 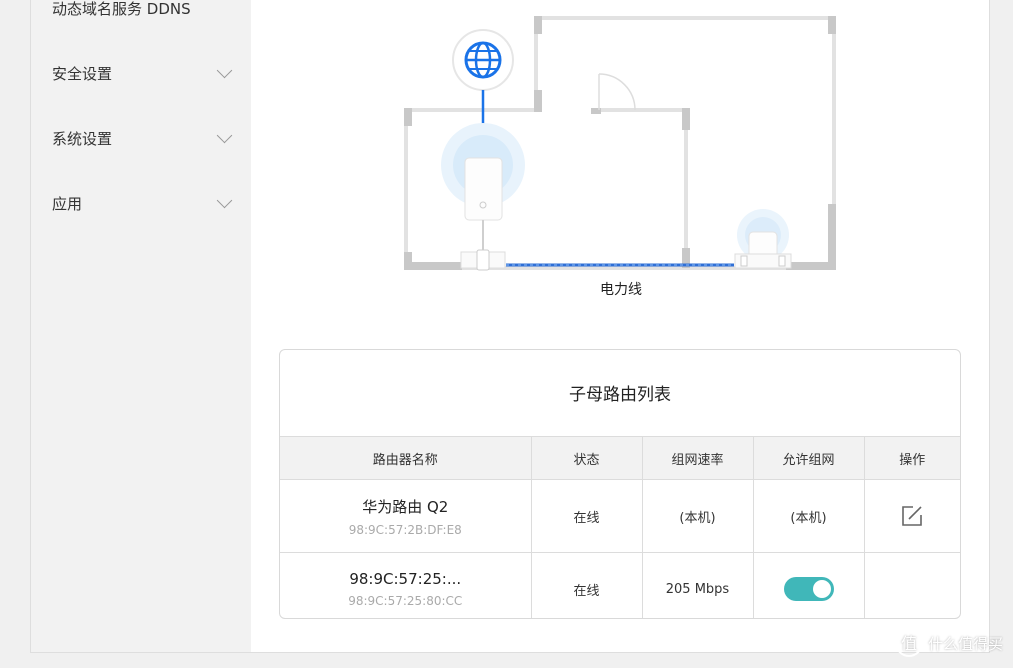 What do you see at coordinates (142, 73) in the screenshot?
I see `sidebar-item-security: 安全设置` at bounding box center [142, 73].